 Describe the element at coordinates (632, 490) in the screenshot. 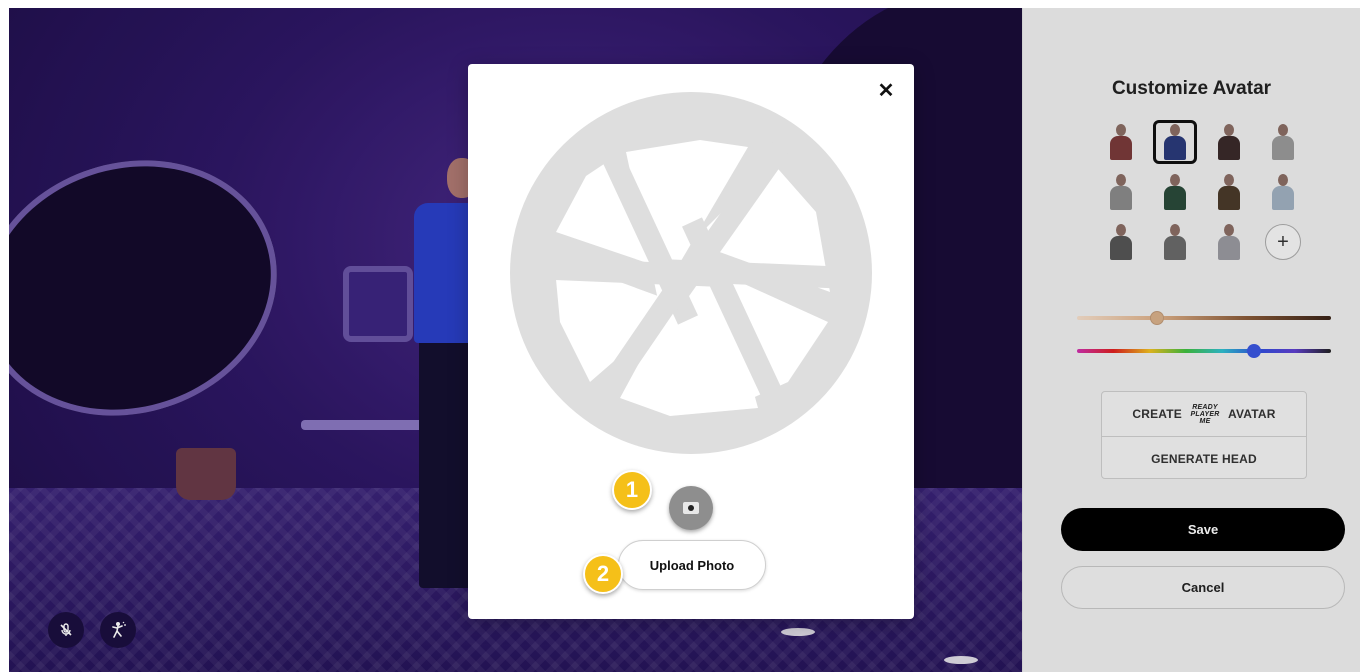

I see `step-badge-1: 1` at that location.